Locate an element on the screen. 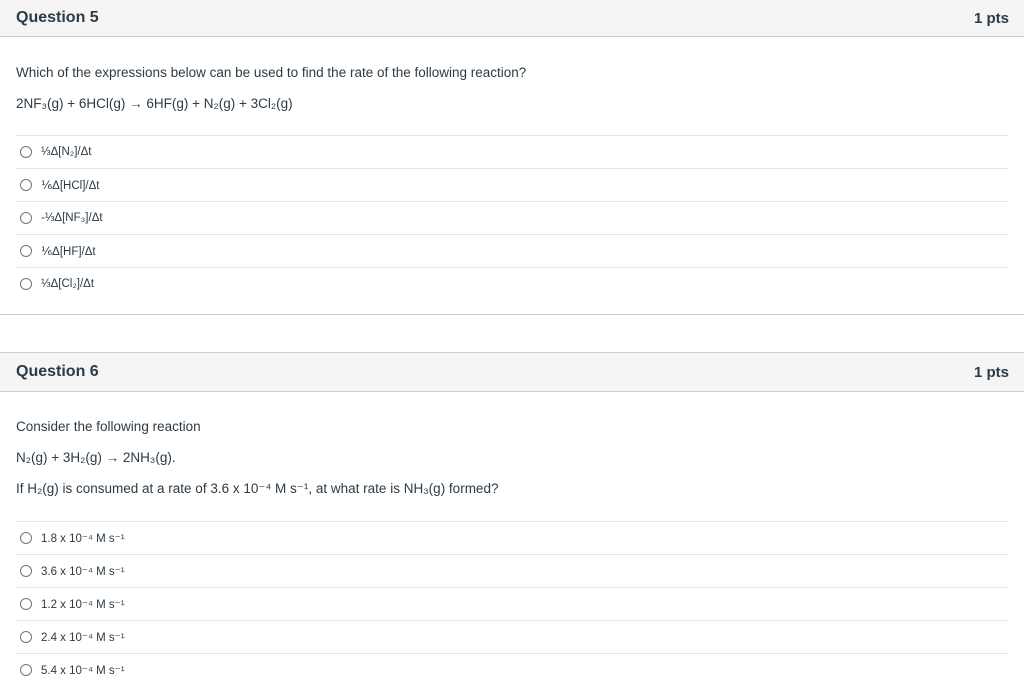 This screenshot has height=699, width=1024. reaction-equation: N₂(g) + 3H₂(g) → 2NH₃(g). is located at coordinates (96, 457).